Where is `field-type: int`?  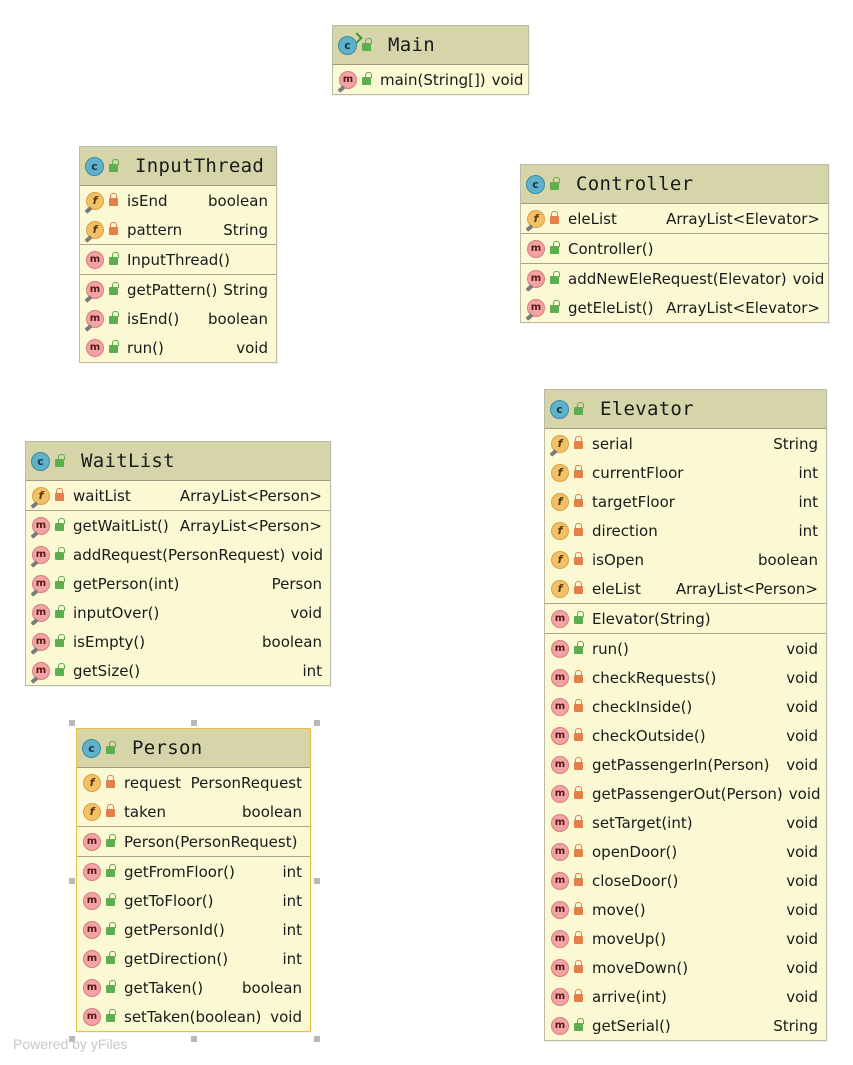 field-type: int is located at coordinates (808, 501).